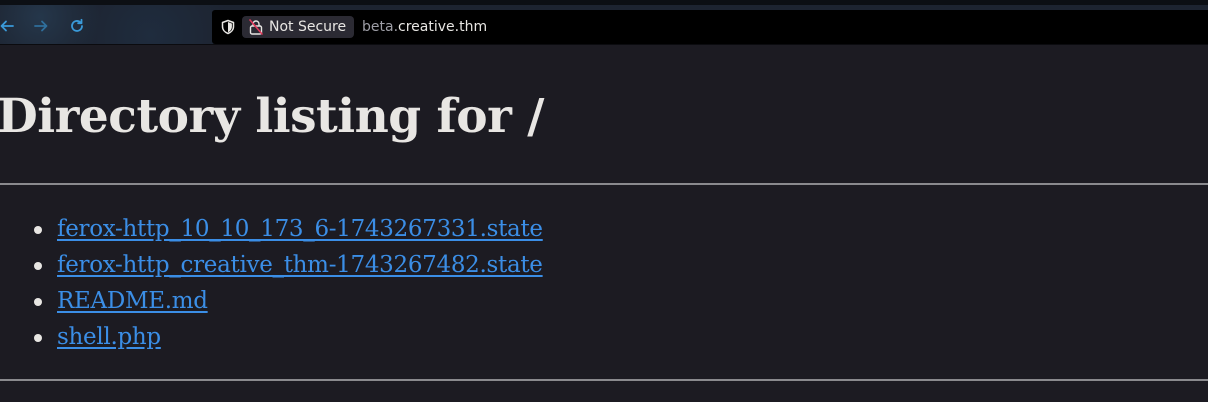  What do you see at coordinates (271, 301) in the screenshot?
I see `list-item: README.md` at bounding box center [271, 301].